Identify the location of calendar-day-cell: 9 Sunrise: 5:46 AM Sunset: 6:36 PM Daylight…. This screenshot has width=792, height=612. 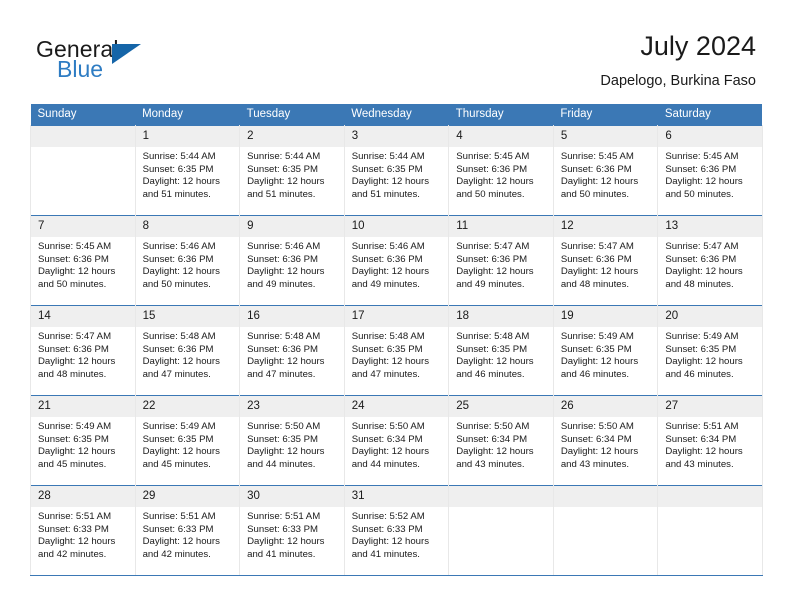
(292, 260).